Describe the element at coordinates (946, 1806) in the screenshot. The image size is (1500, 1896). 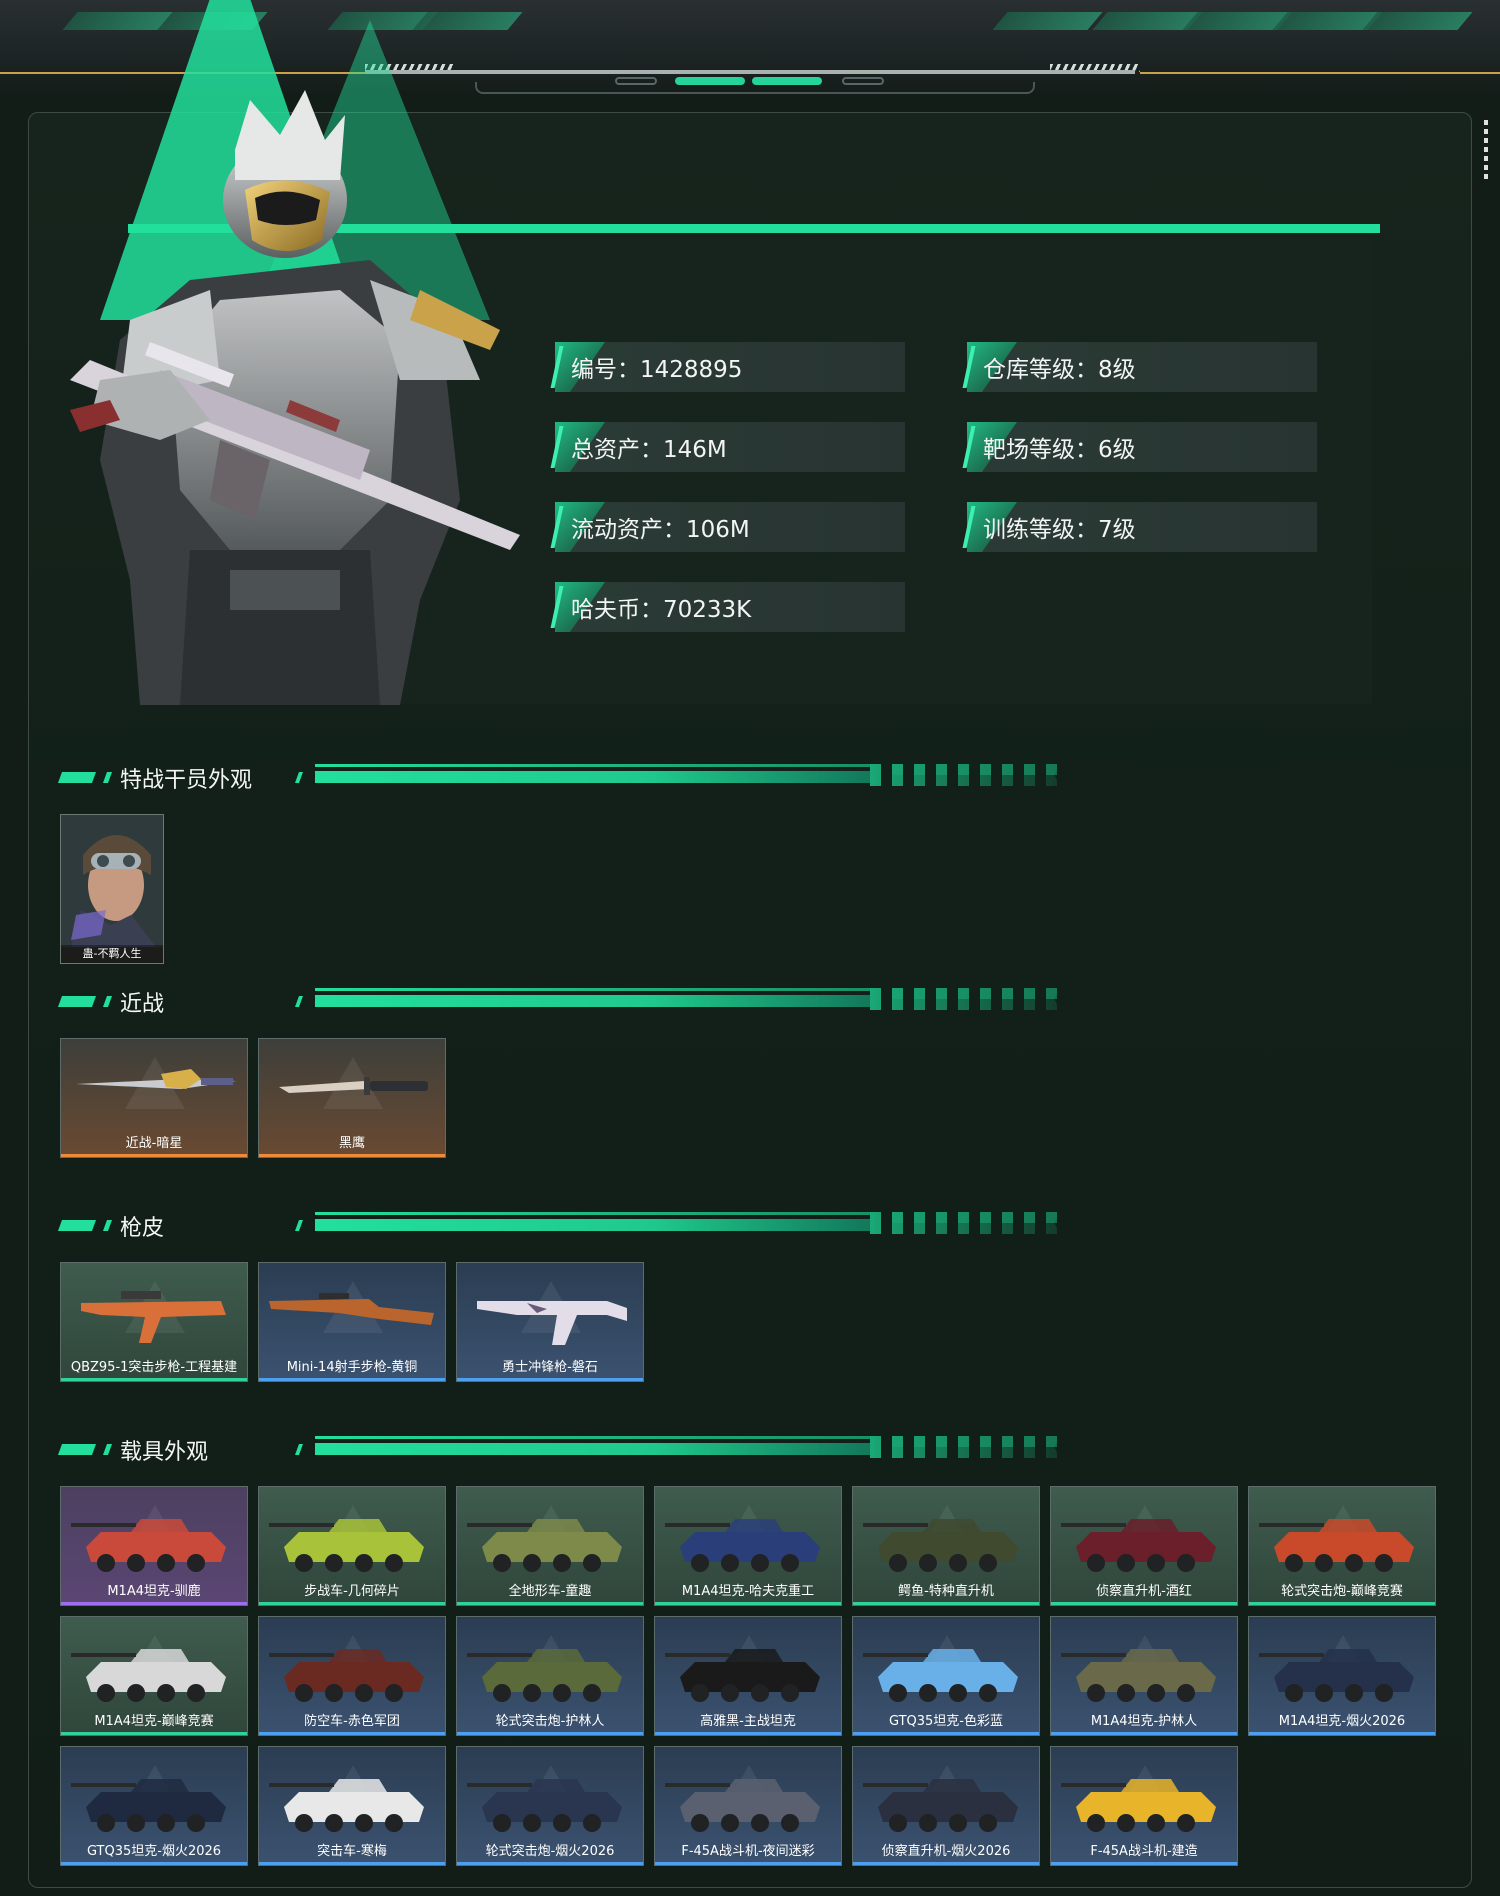
I see `vehicle-card: 侦察直升机-烟火2026` at that location.